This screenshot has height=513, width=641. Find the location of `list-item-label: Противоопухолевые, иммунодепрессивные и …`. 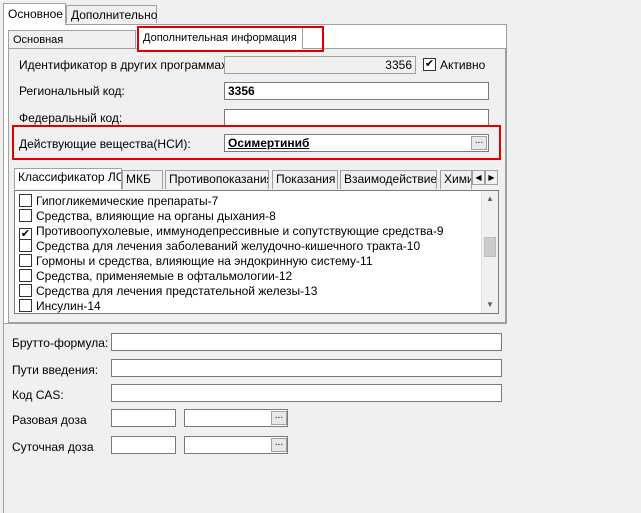

list-item-label: Противоопухолевые, иммунодепрессивные и … is located at coordinates (240, 231).